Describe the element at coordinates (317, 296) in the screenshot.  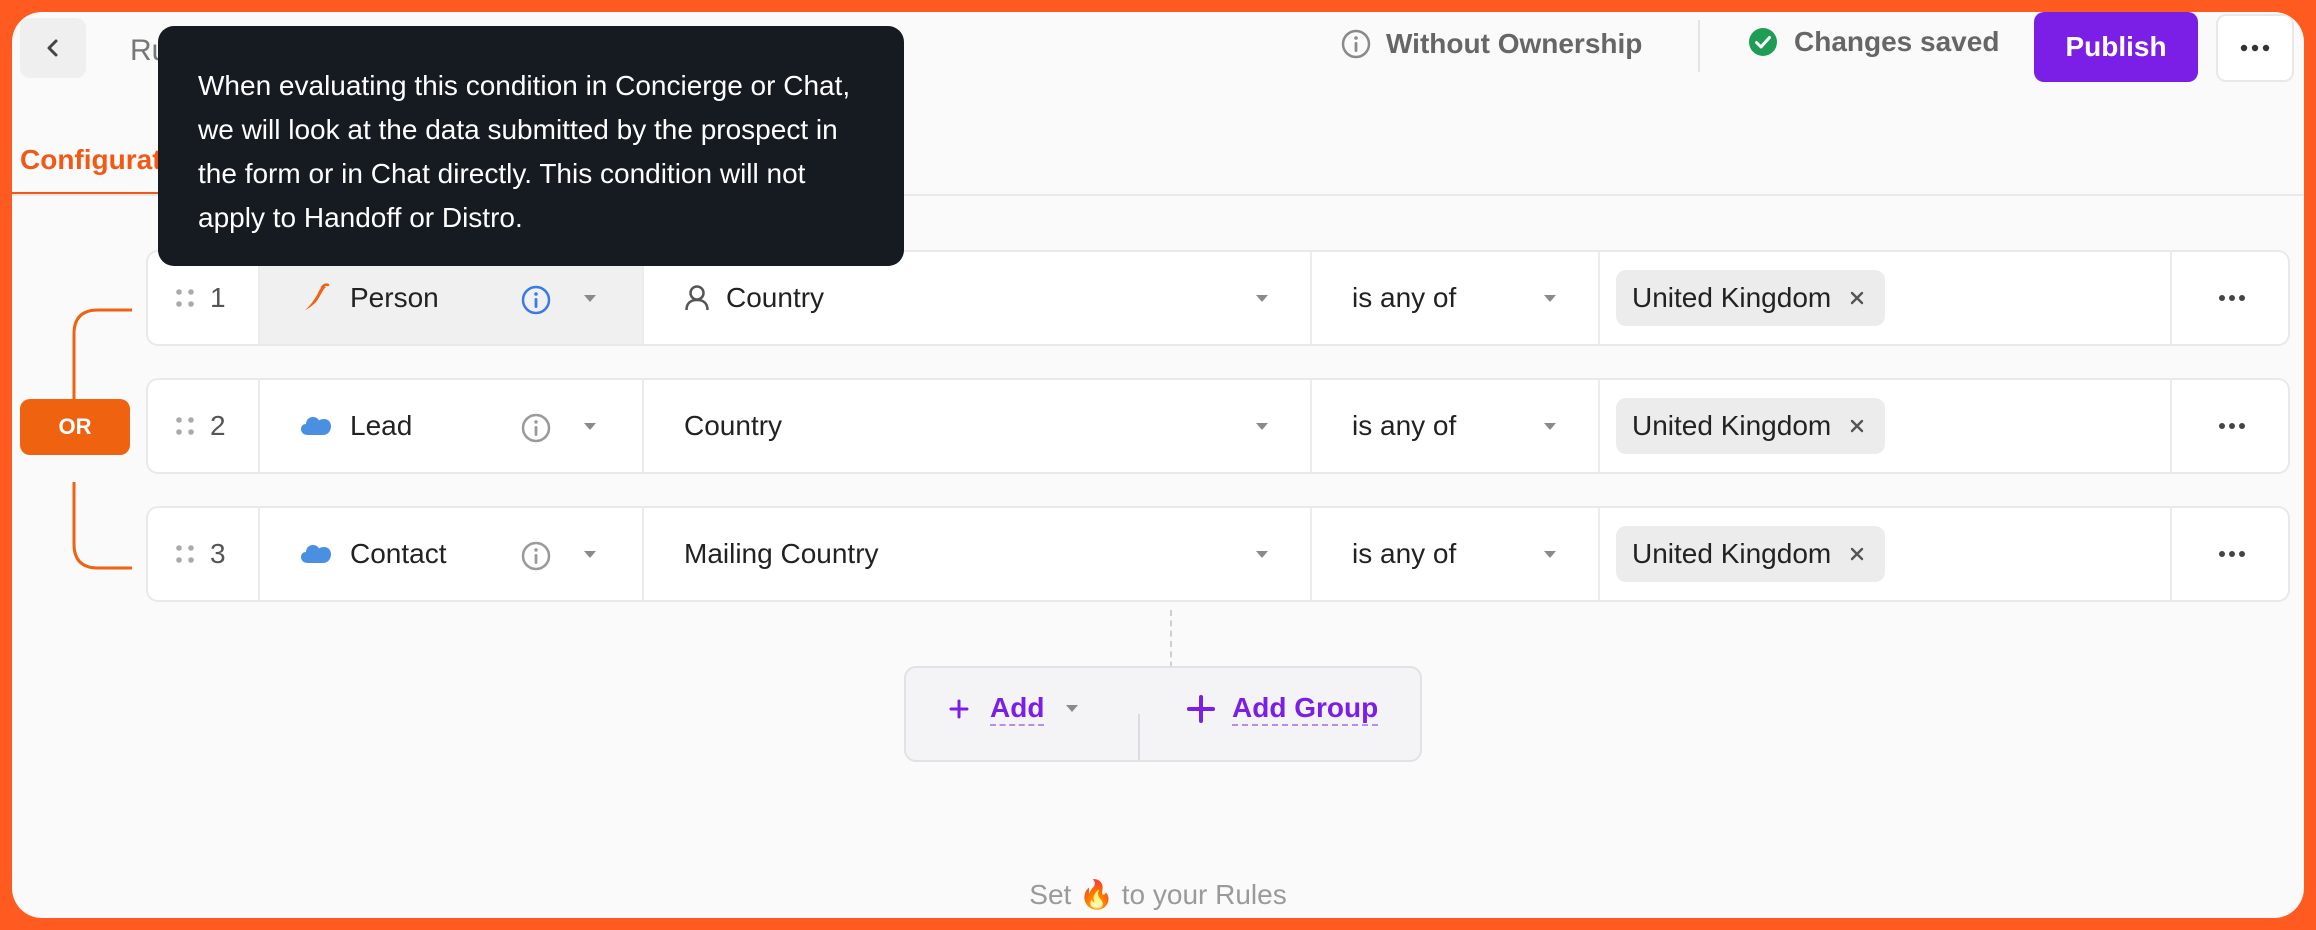
I see `chilipiper-icon` at that location.